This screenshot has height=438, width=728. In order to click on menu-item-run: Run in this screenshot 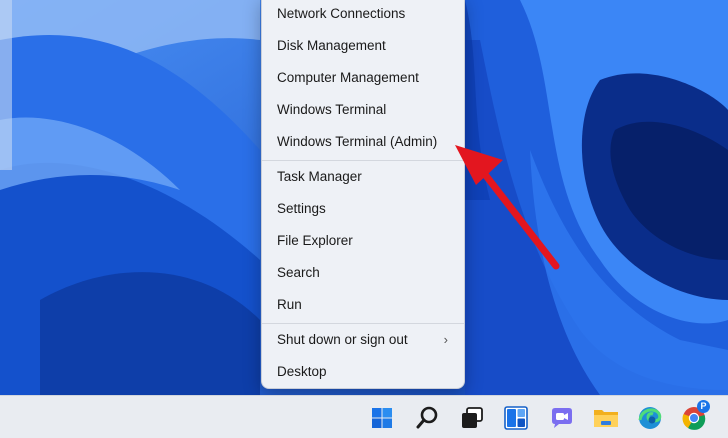, I will do `click(364, 305)`.